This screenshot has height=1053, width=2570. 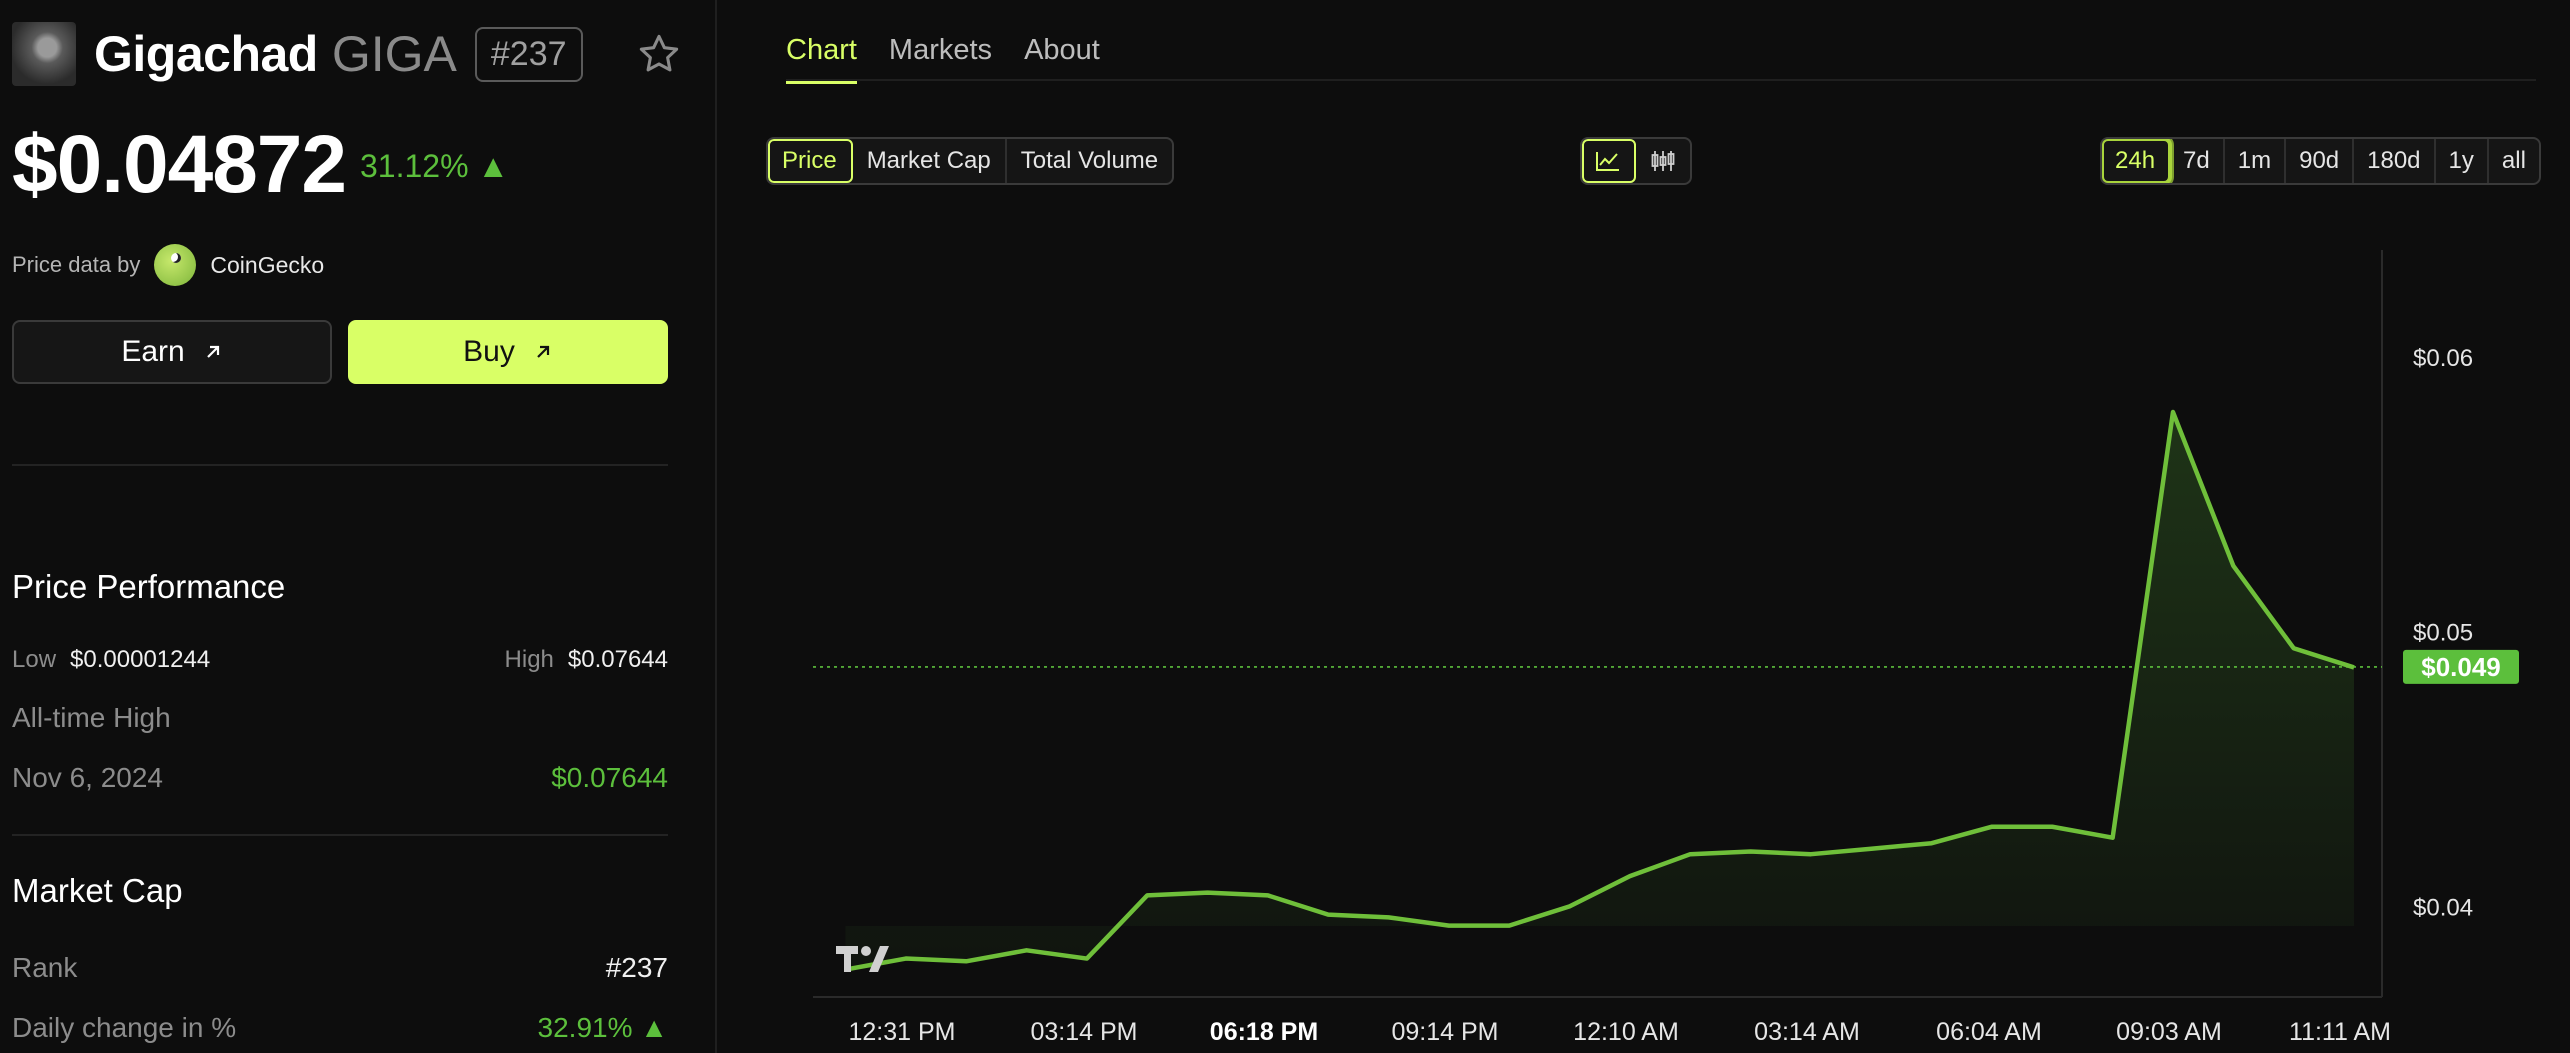 What do you see at coordinates (489, 351) in the screenshot?
I see `buy-label: Buy` at bounding box center [489, 351].